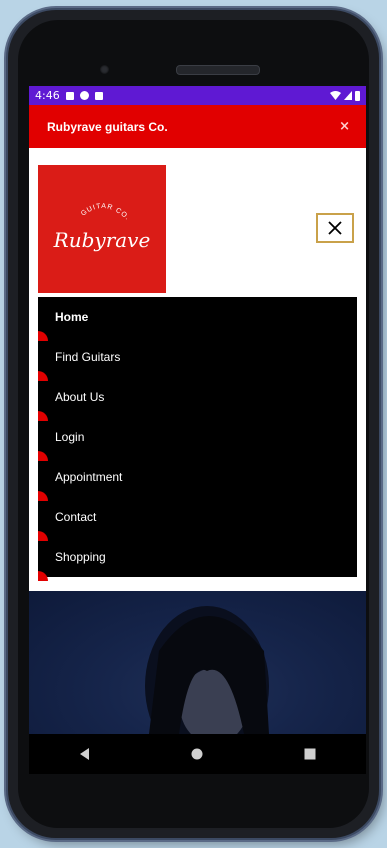 Image resolution: width=387 pixels, height=848 pixels. I want to click on logo-top-text: GUITAR CO., so click(105, 212).